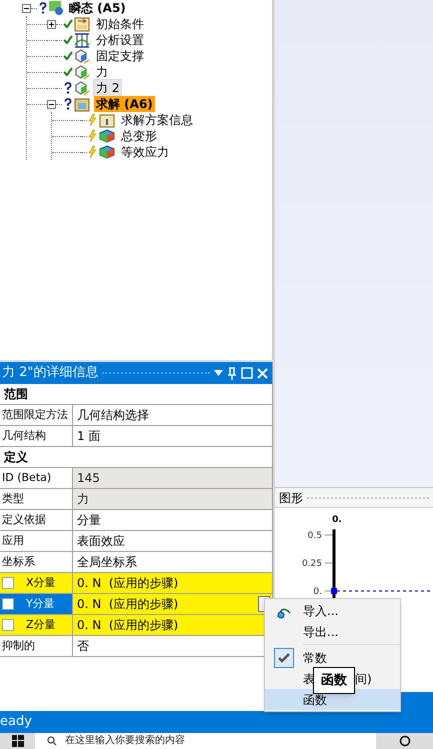 The height and width of the screenshot is (749, 433). What do you see at coordinates (35, 414) in the screenshot?
I see `property-label: 范围限定方法` at bounding box center [35, 414].